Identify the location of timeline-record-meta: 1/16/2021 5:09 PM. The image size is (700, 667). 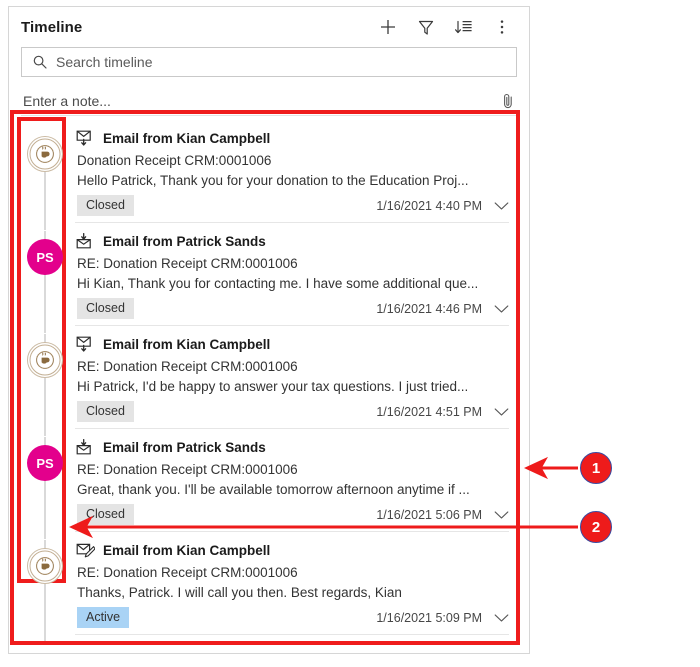
(442, 618).